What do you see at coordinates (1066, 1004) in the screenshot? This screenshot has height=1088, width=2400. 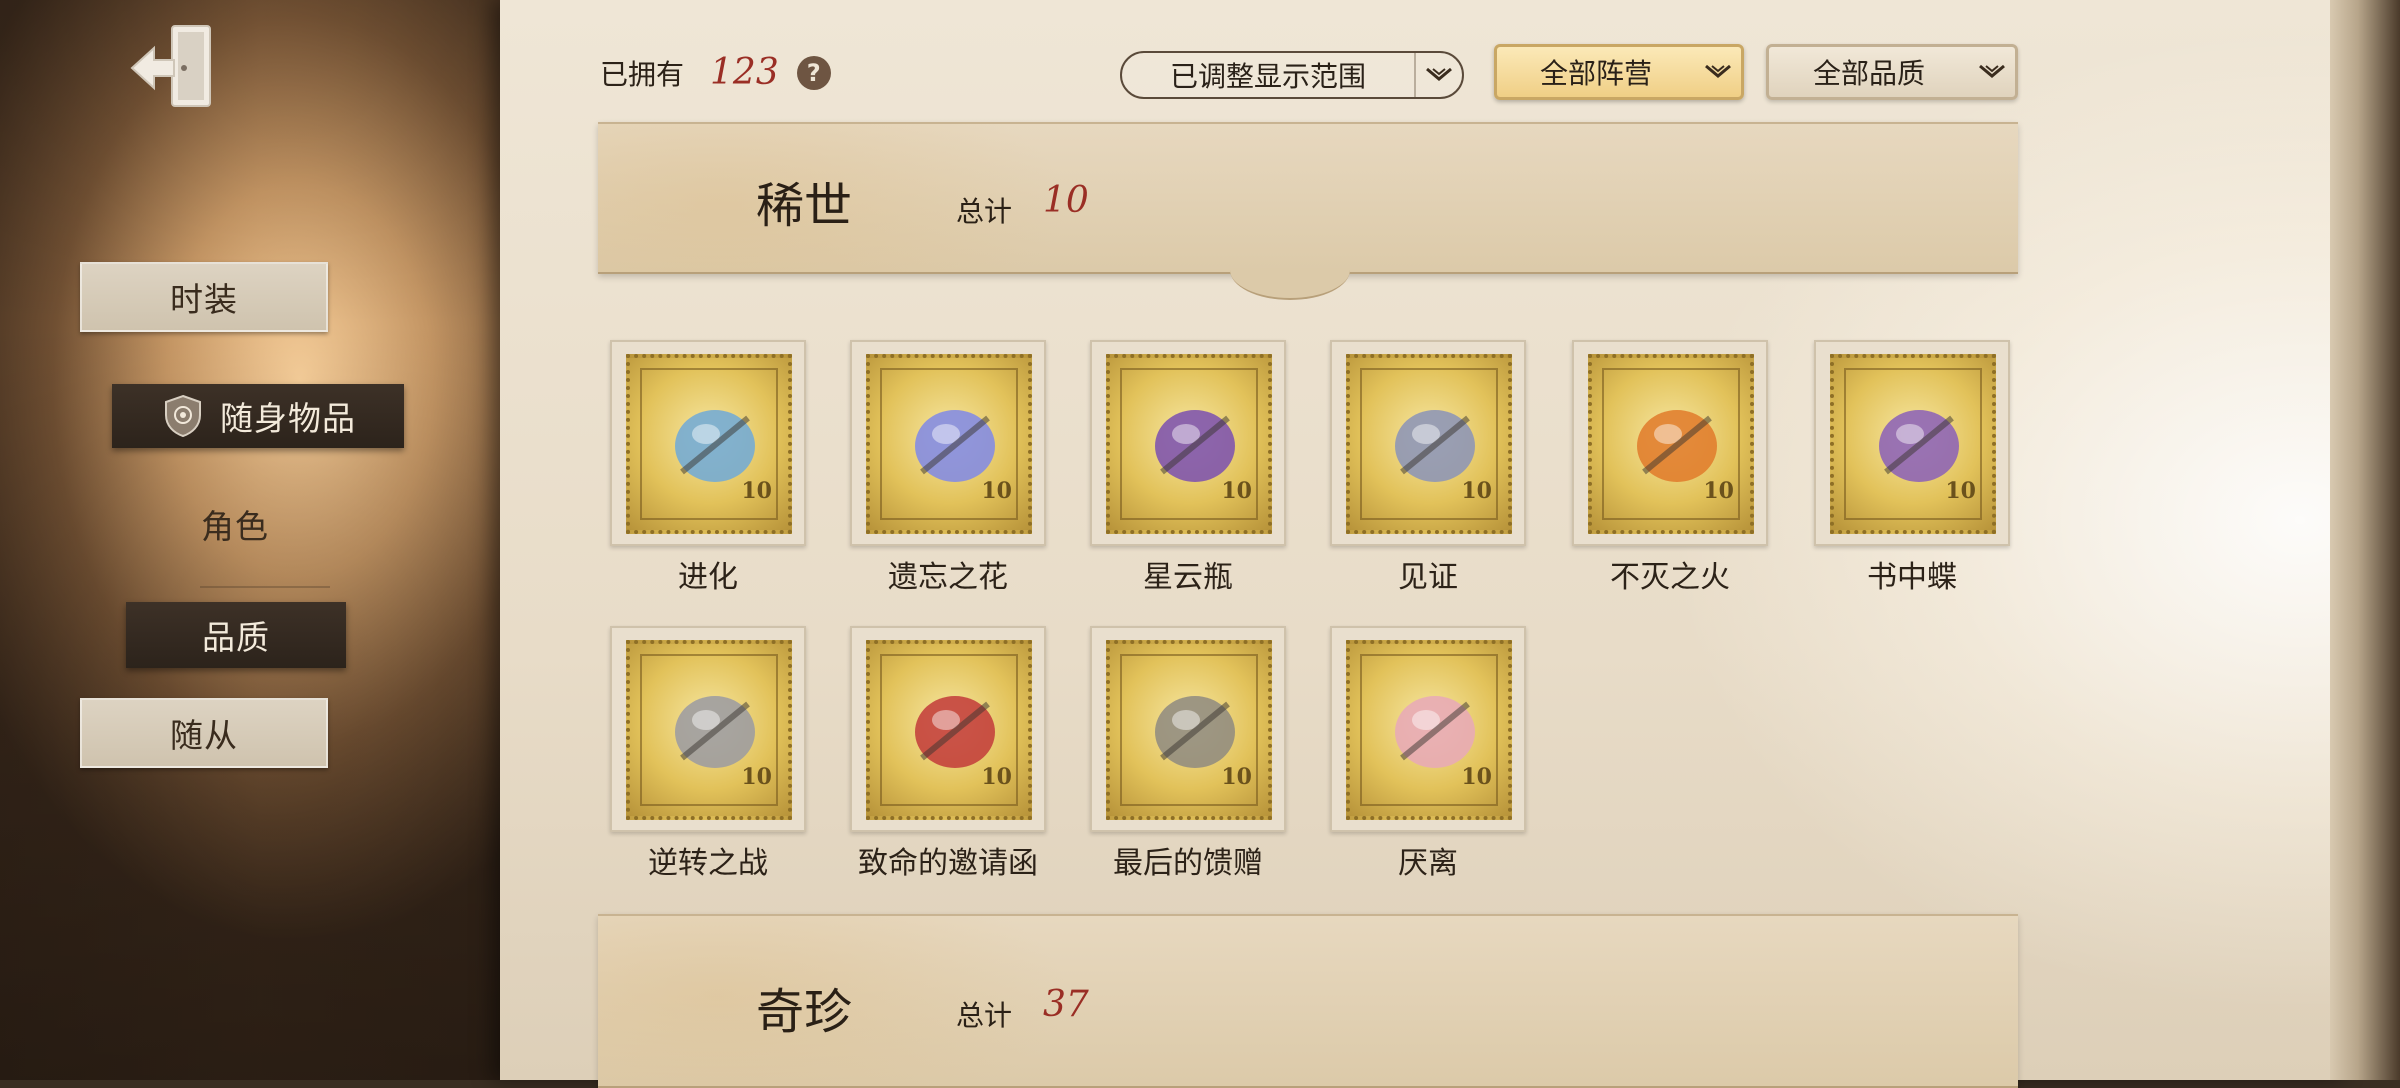 I see `section-total: 37` at bounding box center [1066, 1004].